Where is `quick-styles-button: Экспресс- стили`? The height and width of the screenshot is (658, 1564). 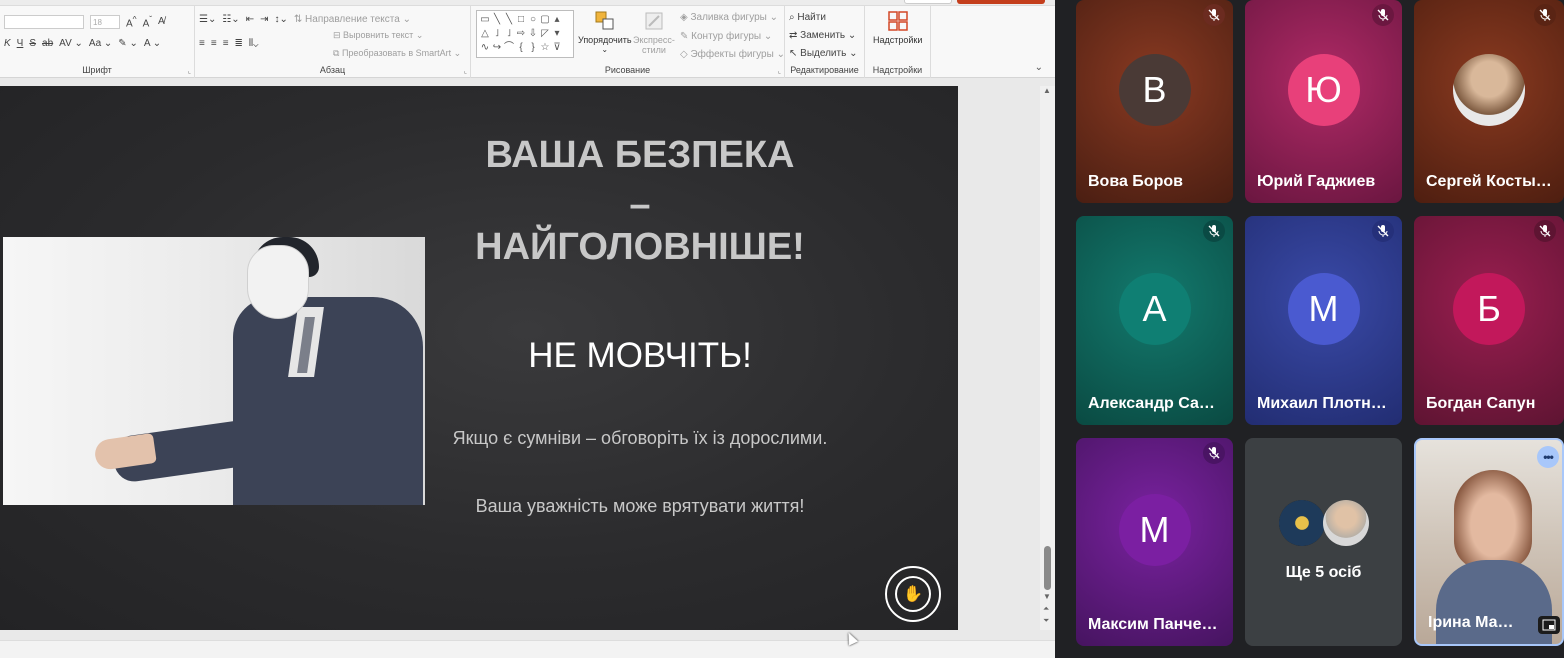 quick-styles-button: Экспресс- стили is located at coordinates (654, 32).